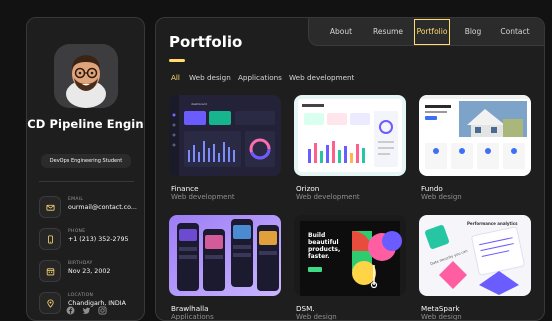  Describe the element at coordinates (432, 32) in the screenshot. I see `nav-portfolio: Portfolio` at that location.